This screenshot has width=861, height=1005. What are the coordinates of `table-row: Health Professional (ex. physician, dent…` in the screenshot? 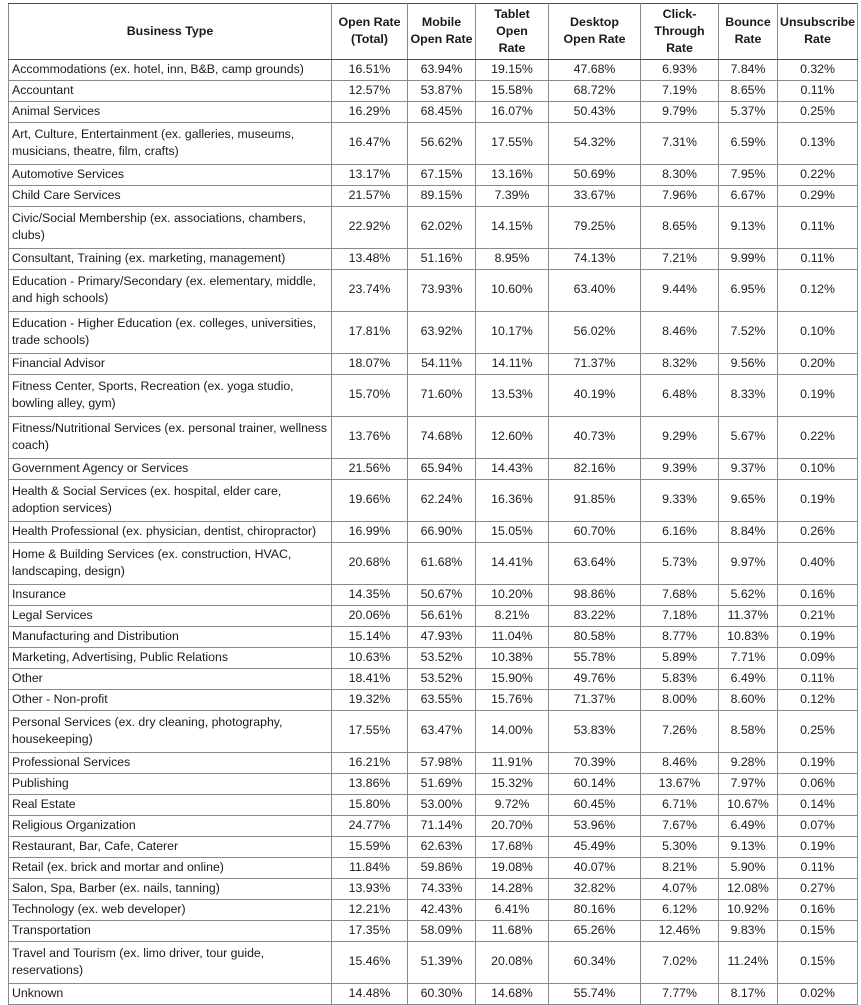 It's located at (433, 531).